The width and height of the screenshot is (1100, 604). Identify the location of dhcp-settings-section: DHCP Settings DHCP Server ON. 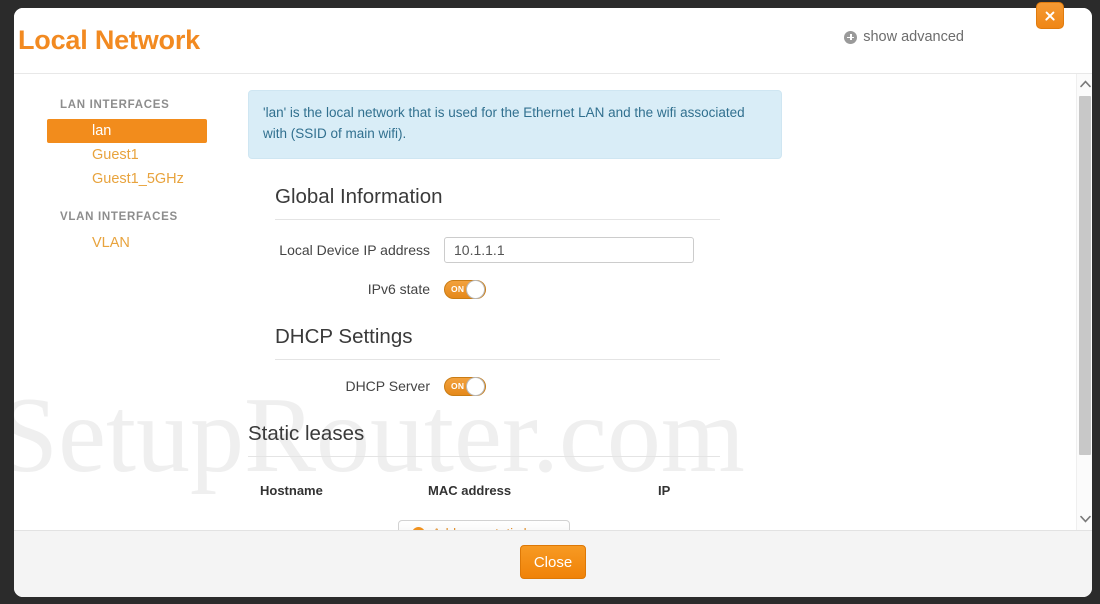
(497, 360).